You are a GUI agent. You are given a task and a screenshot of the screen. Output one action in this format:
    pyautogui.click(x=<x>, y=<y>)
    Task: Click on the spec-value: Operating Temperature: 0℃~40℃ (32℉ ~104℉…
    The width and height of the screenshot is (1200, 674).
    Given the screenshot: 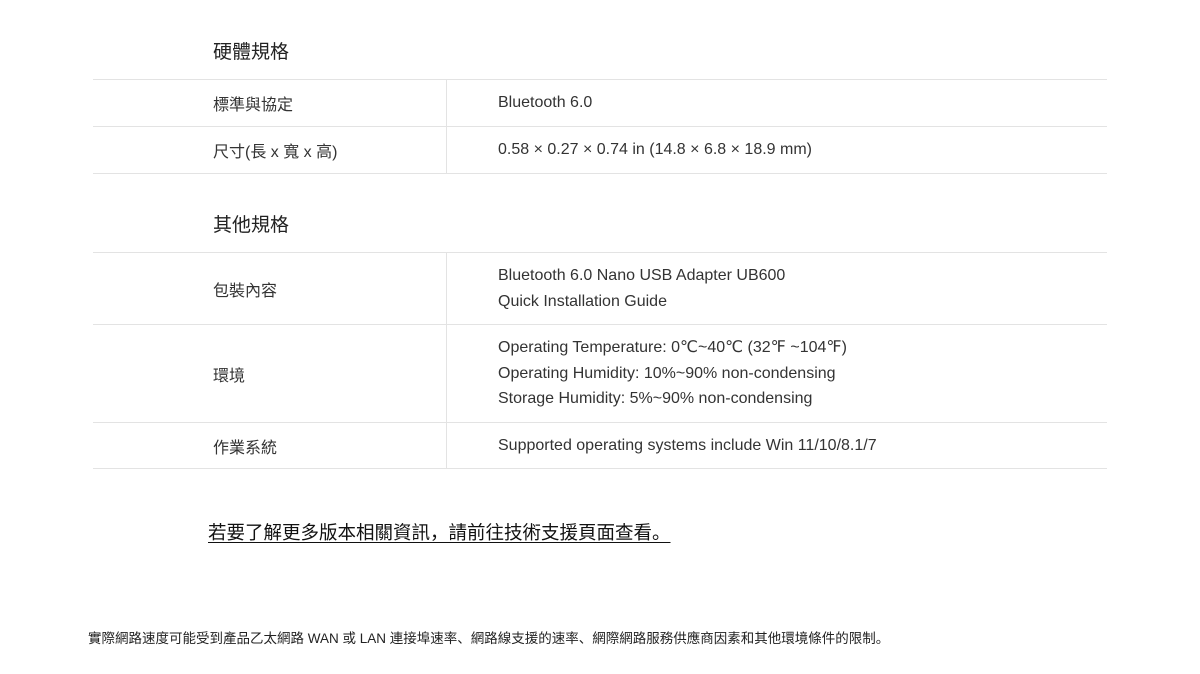 What is the action you would take?
    pyautogui.click(x=777, y=373)
    